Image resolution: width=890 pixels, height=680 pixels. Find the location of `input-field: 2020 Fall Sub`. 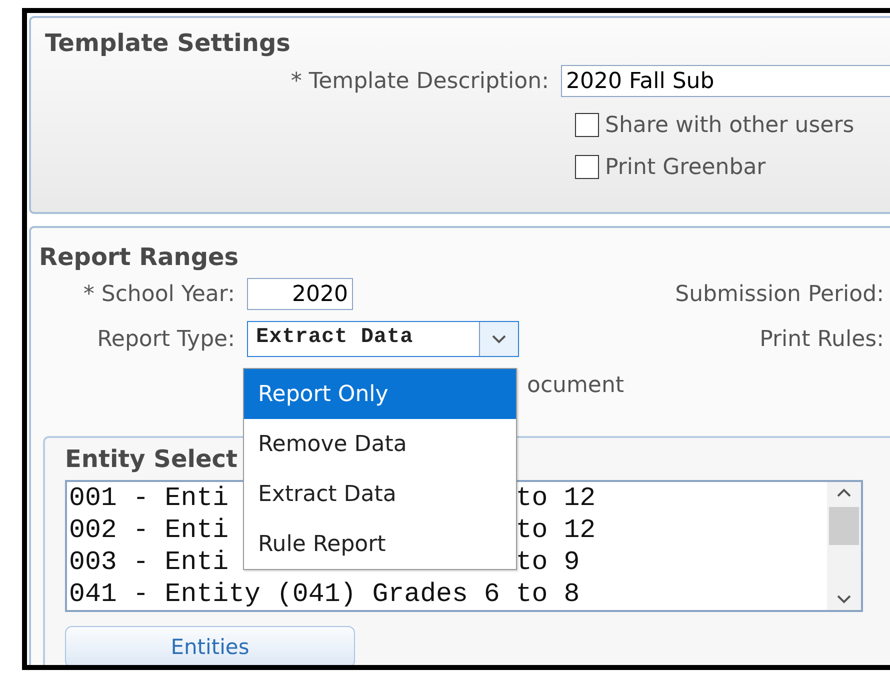

input-field: 2020 Fall Sub is located at coordinates (725, 81).